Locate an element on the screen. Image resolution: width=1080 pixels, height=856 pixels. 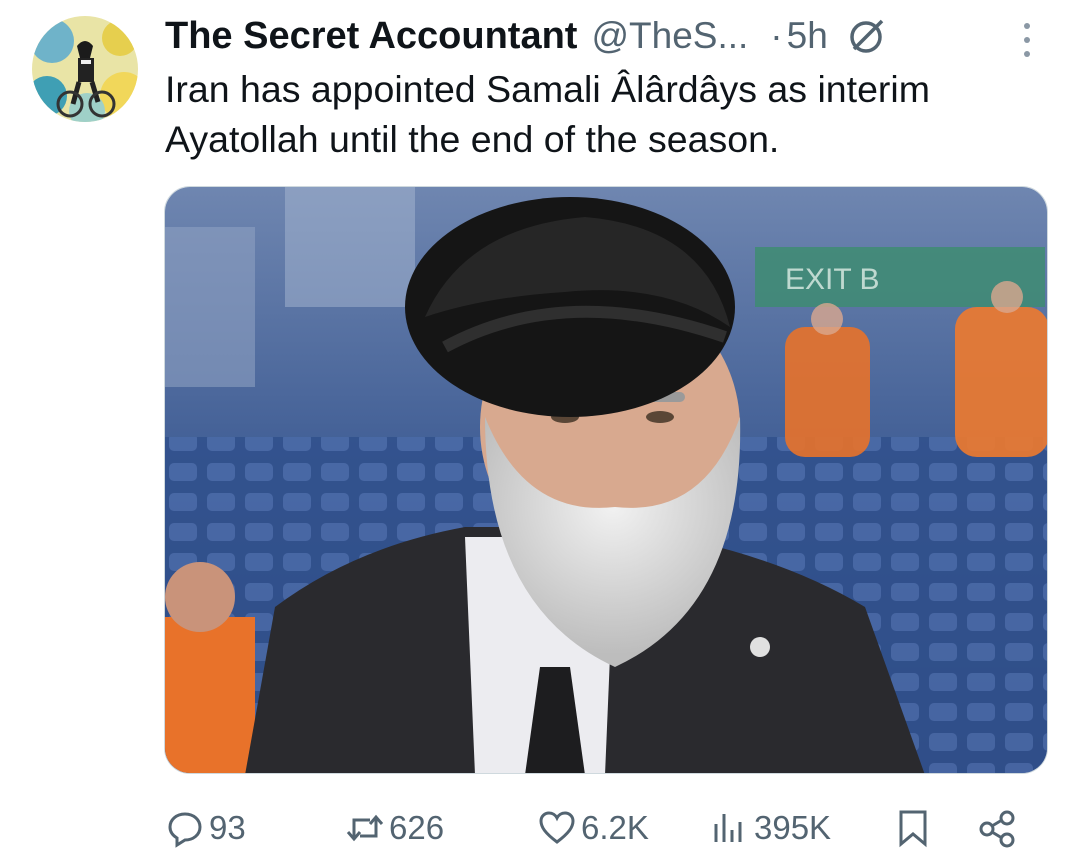
view-count: 395K is located at coordinates (793, 827).